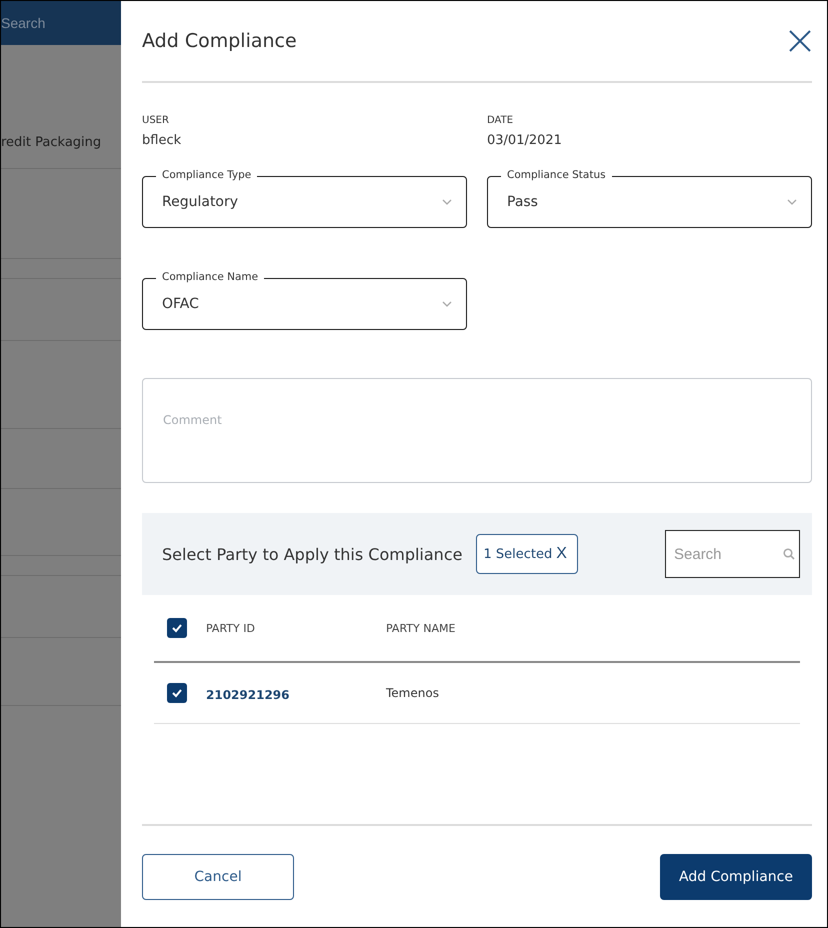 Image resolution: width=828 pixels, height=928 pixels. I want to click on select-value: Regulatory, so click(200, 202).